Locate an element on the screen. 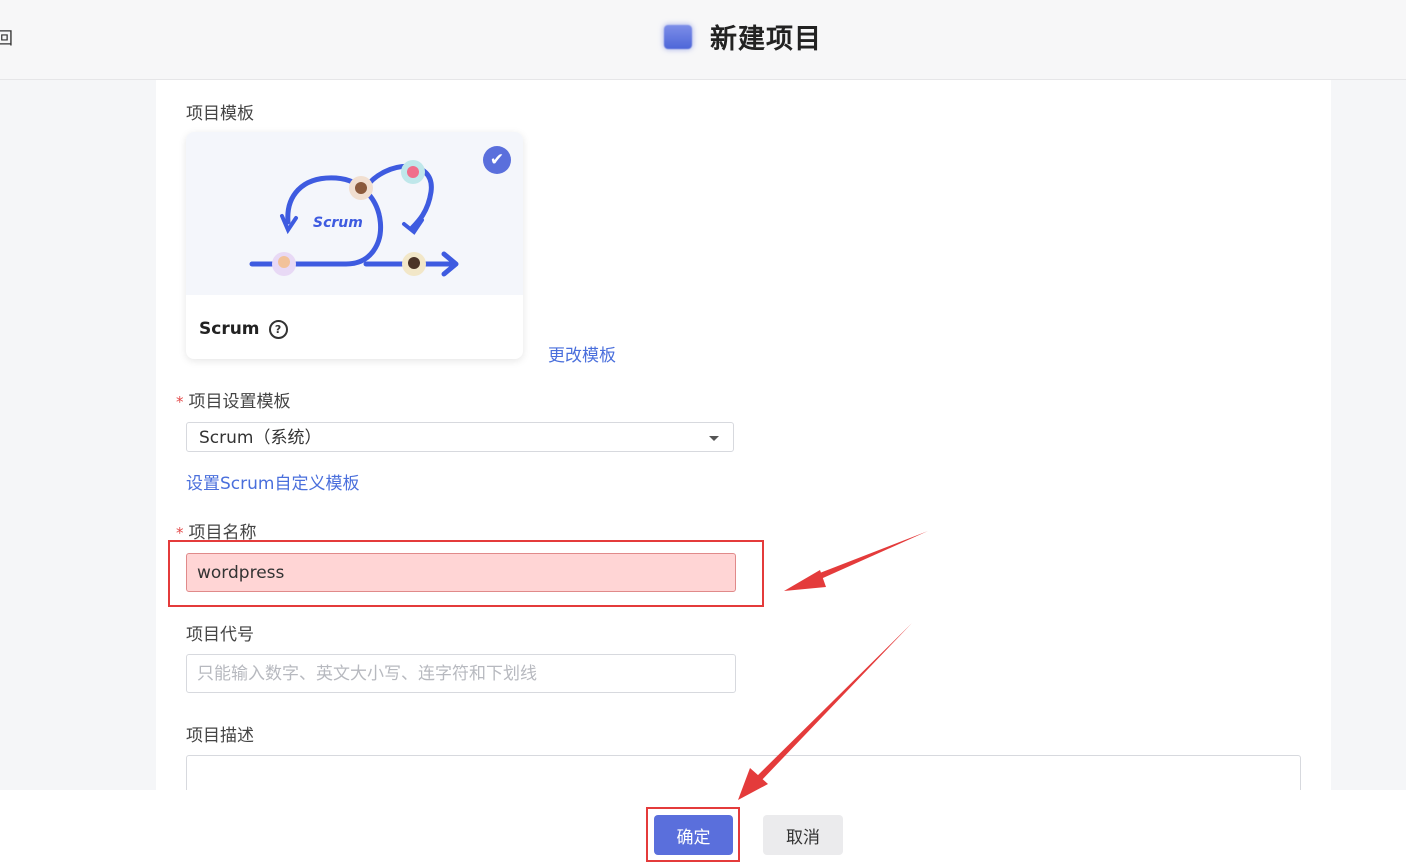 The width and height of the screenshot is (1406, 862). custom-template-link: 设置Scrum自定义模板 is located at coordinates (272, 481).